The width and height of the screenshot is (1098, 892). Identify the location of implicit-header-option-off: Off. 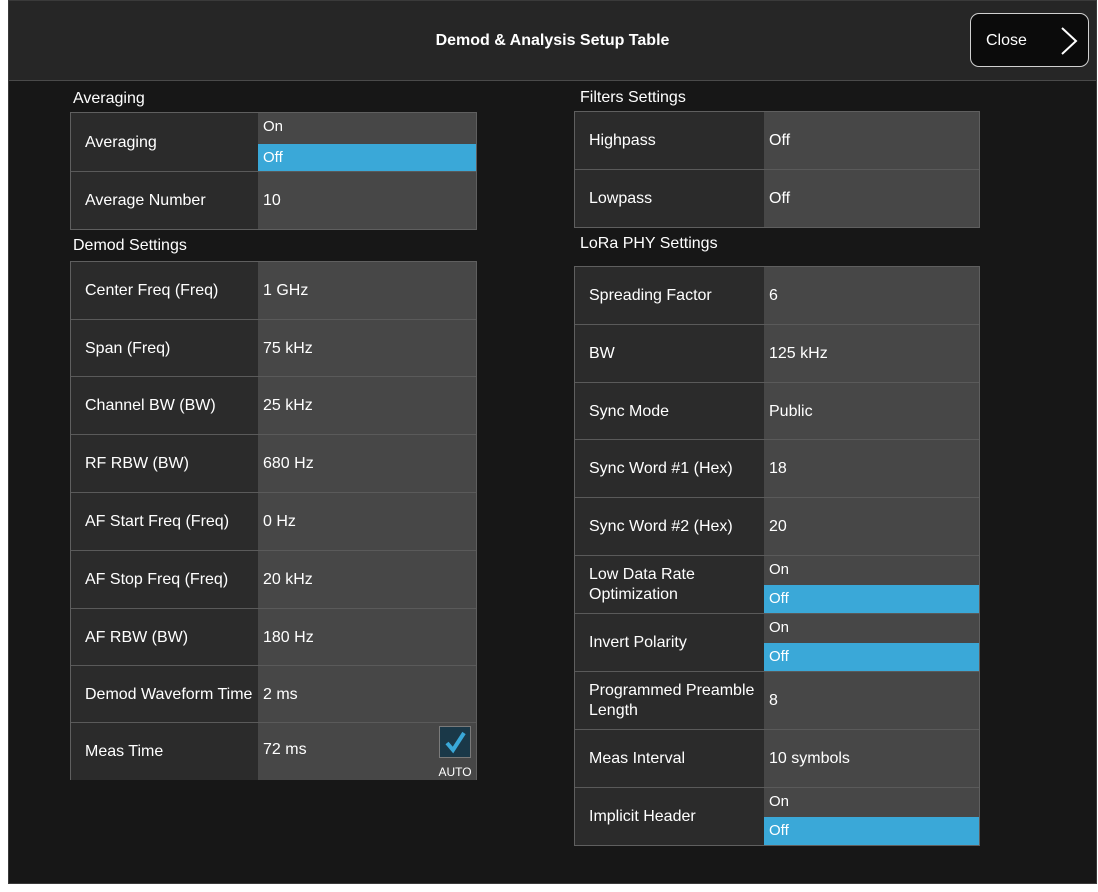
(871, 831).